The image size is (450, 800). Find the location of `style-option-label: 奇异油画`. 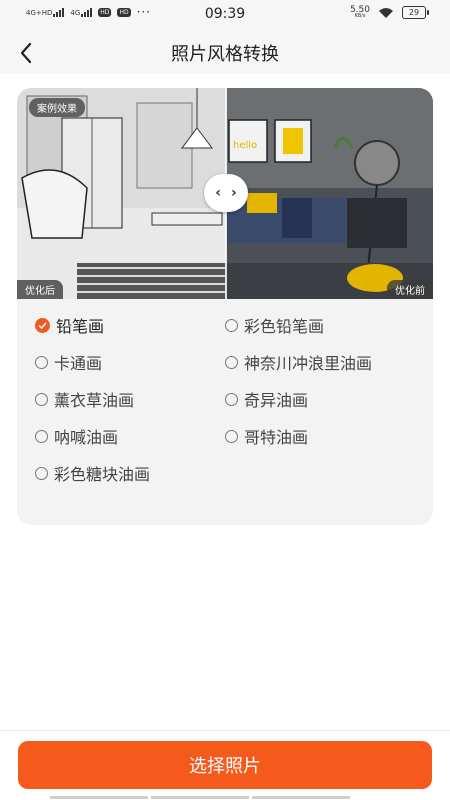

style-option-label: 奇异油画 is located at coordinates (276, 400).